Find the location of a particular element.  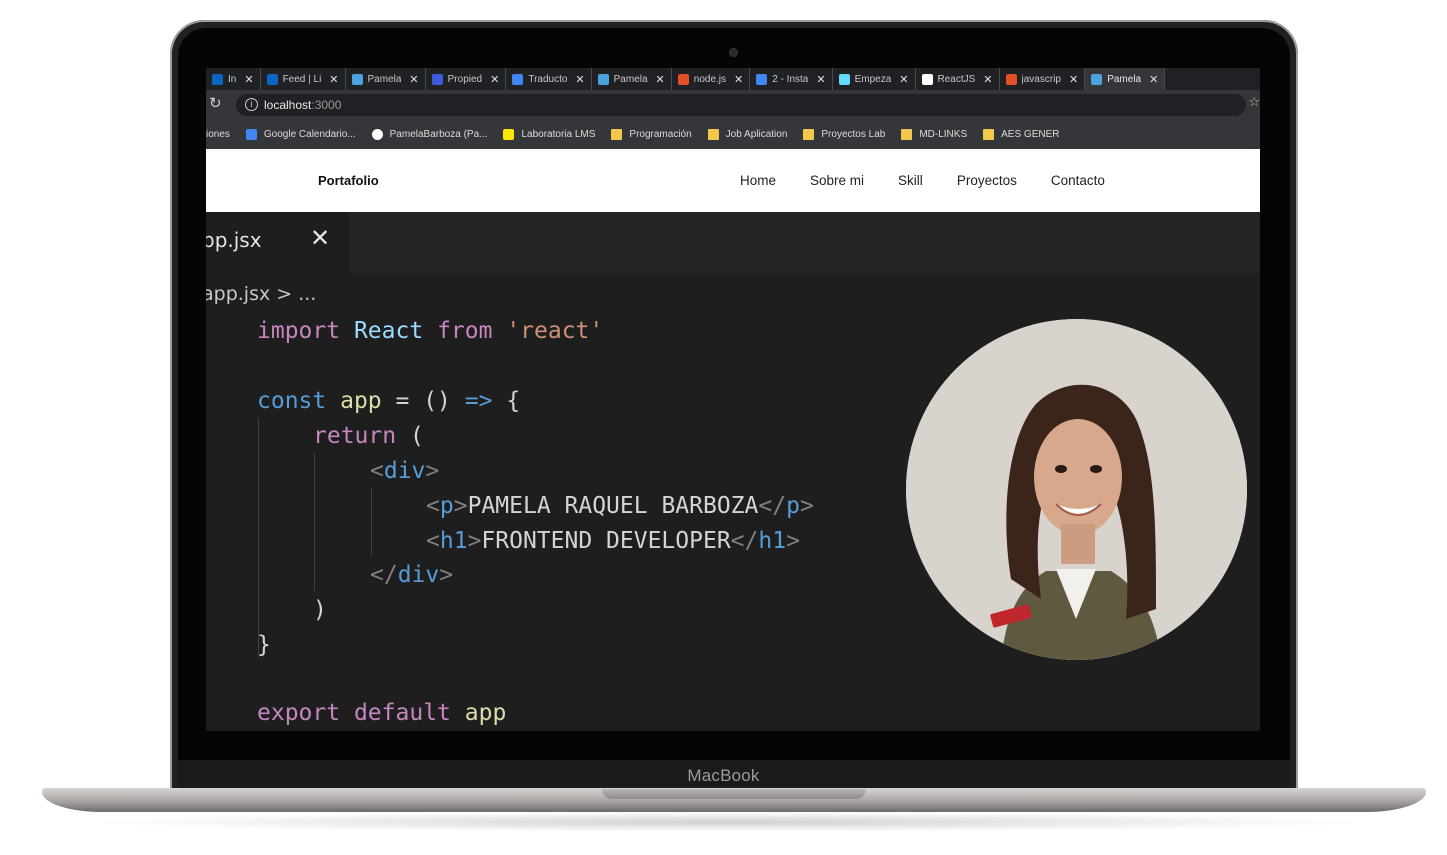

code-keyword: from is located at coordinates (465, 331).